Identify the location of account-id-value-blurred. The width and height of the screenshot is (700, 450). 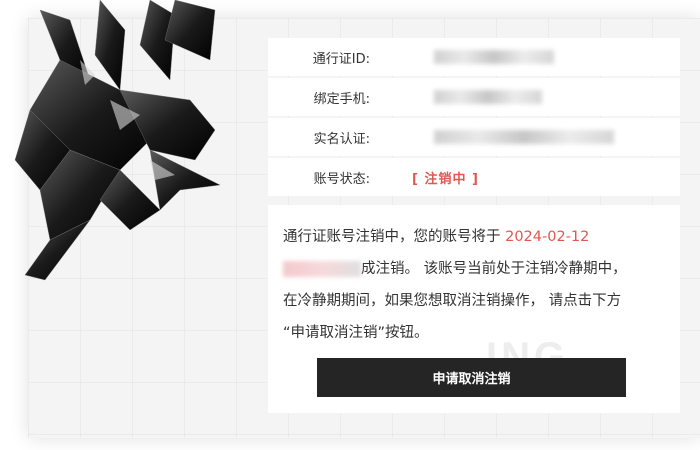
(494, 57).